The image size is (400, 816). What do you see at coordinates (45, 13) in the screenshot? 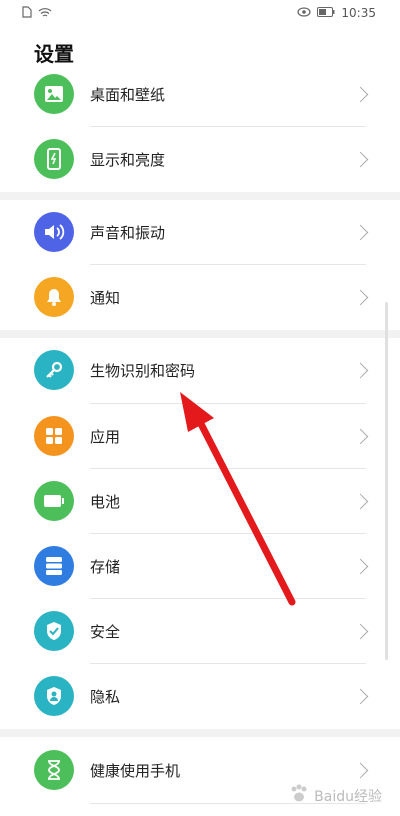
I see `wifi-icon` at bounding box center [45, 13].